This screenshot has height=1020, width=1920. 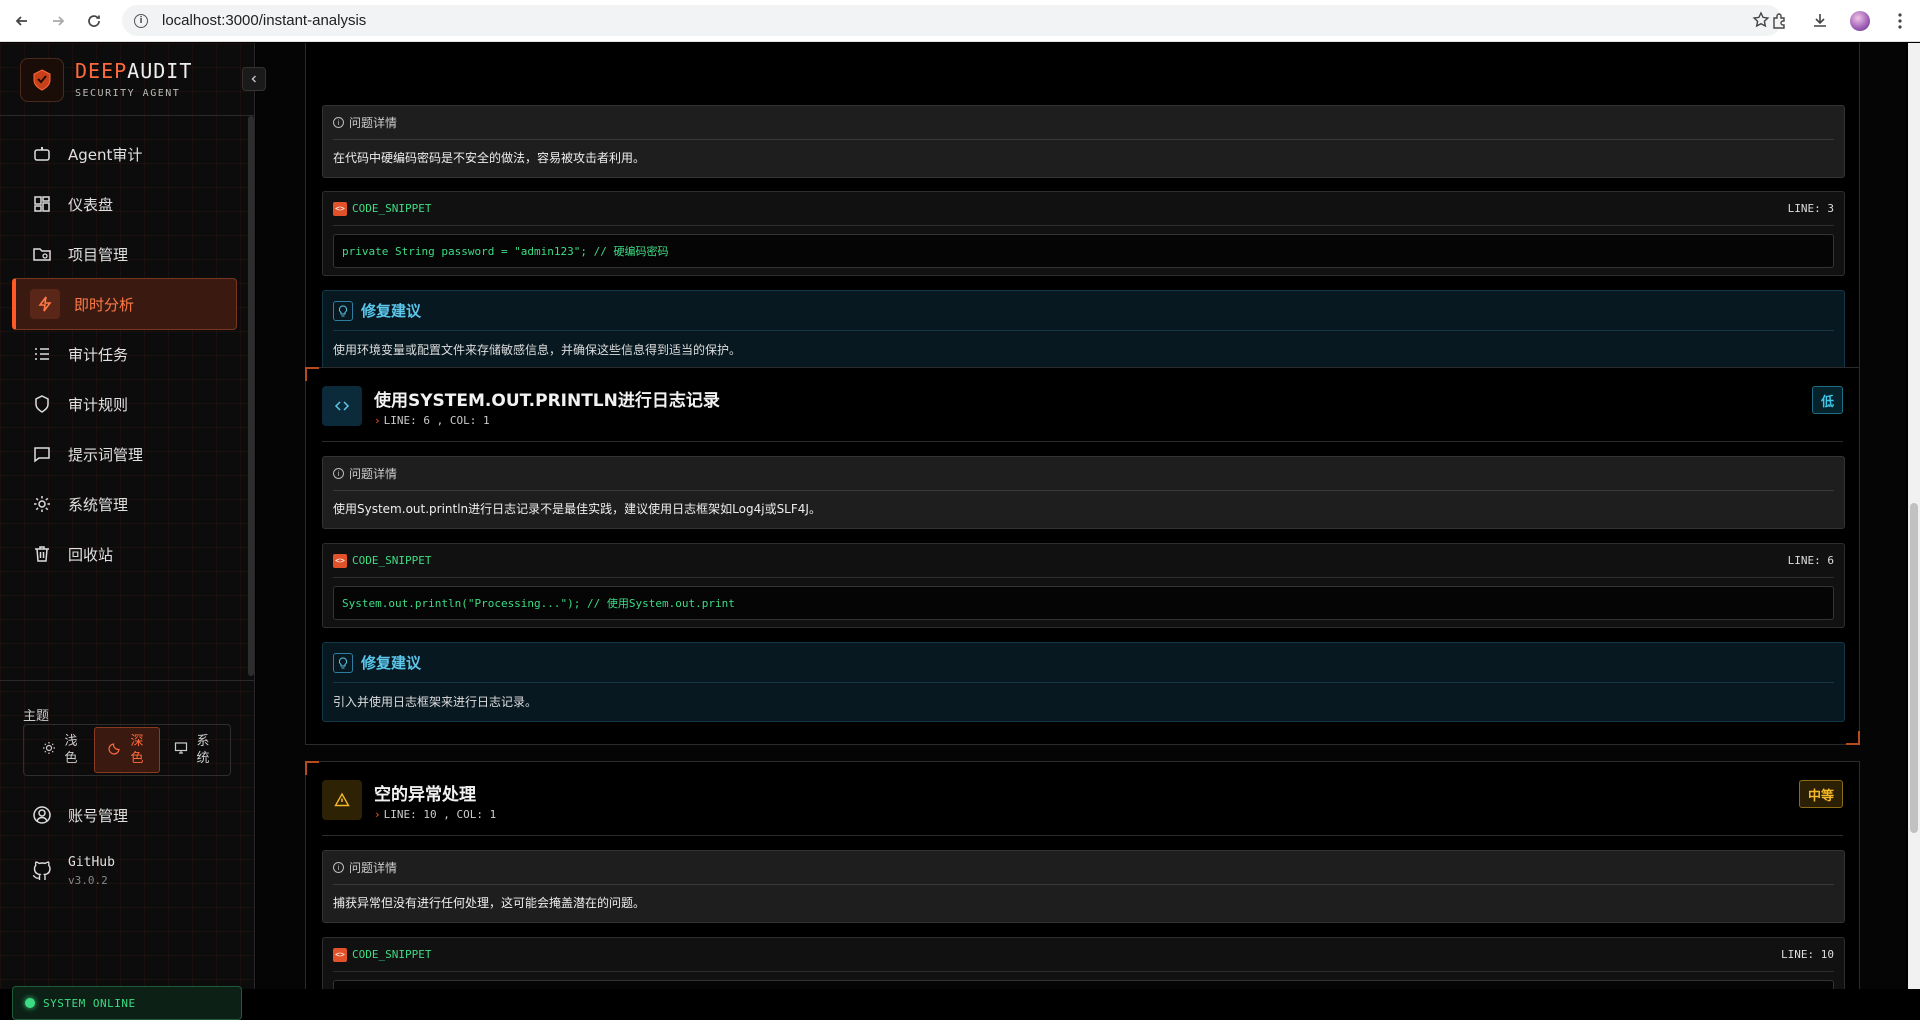 What do you see at coordinates (124, 454) in the screenshot?
I see `sidebar-item-prompts: 提示词管理` at bounding box center [124, 454].